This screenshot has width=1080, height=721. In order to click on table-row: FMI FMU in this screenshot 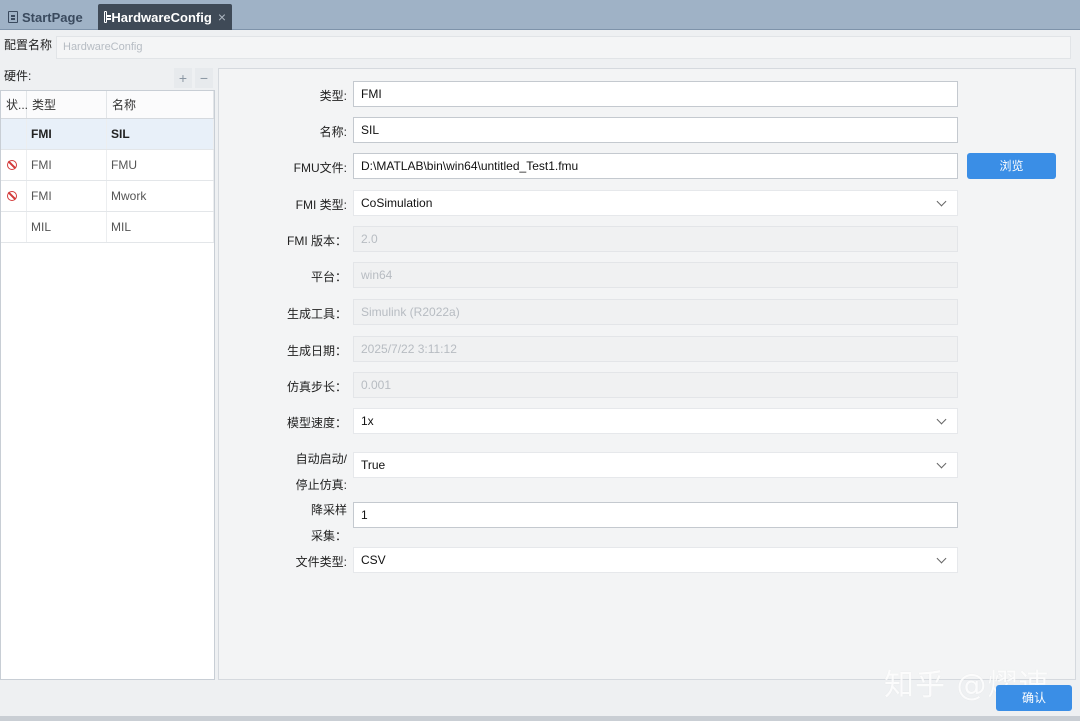, I will do `click(107, 165)`.